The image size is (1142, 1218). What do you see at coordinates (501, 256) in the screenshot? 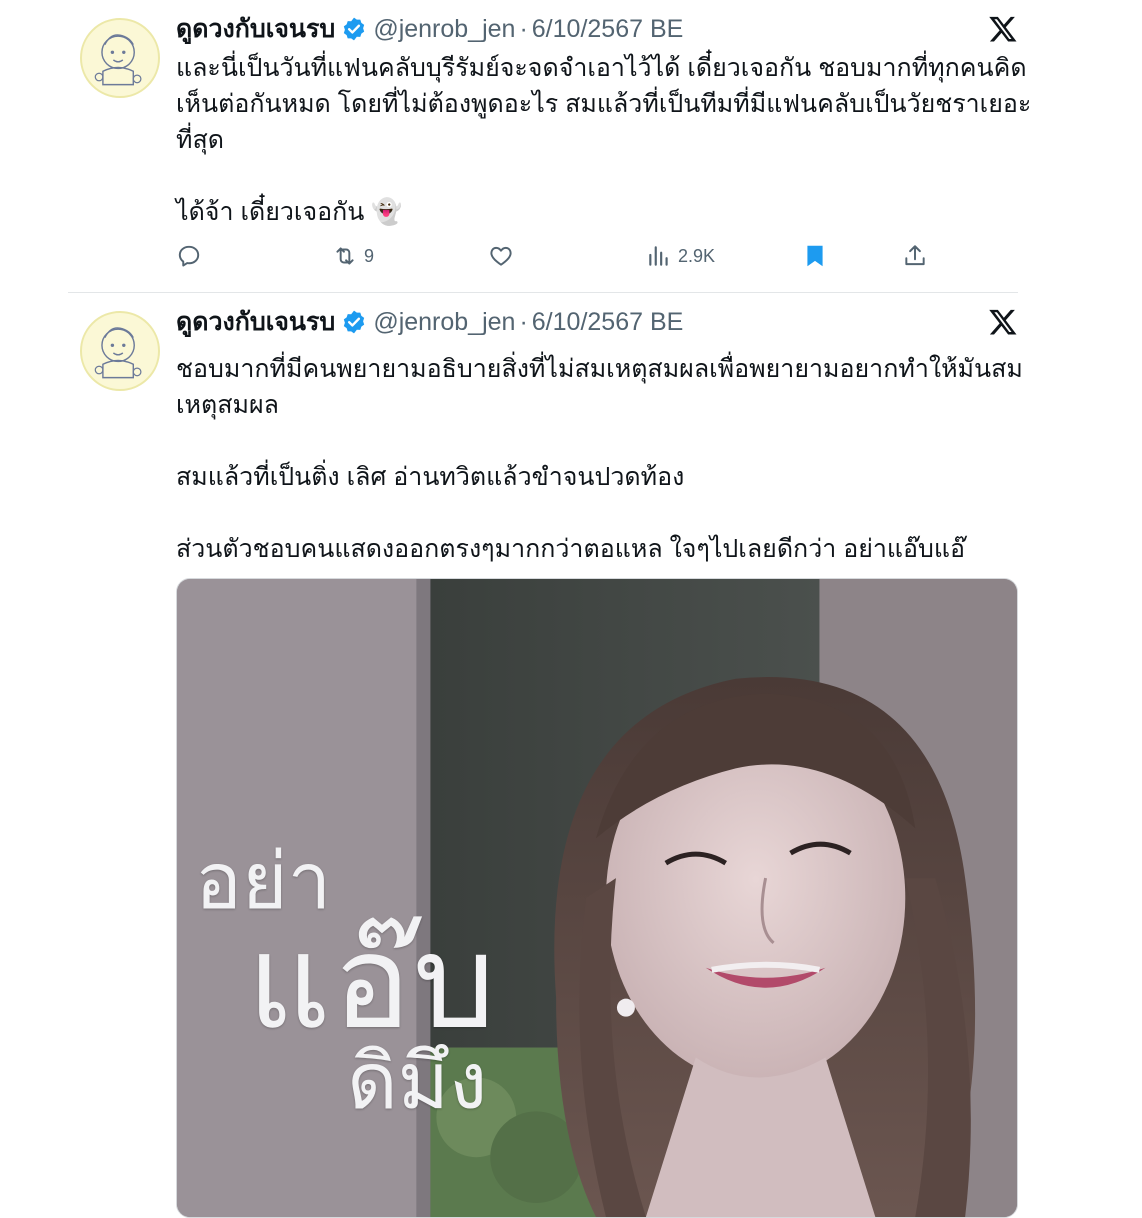
I see `heart-icon` at bounding box center [501, 256].